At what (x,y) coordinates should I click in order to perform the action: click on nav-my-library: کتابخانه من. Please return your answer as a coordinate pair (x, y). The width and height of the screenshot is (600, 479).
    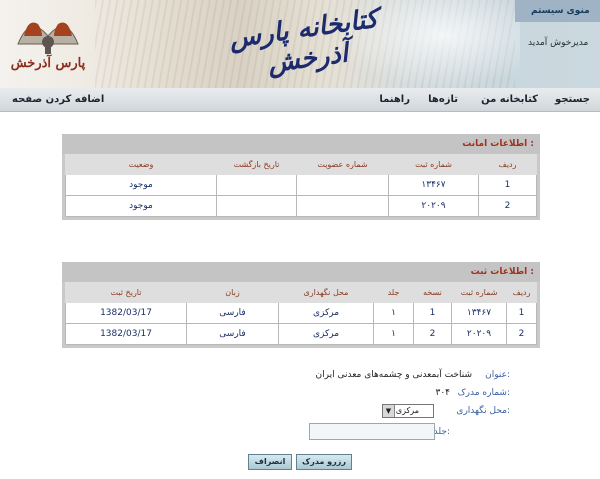
    Looking at the image, I should click on (509, 99).